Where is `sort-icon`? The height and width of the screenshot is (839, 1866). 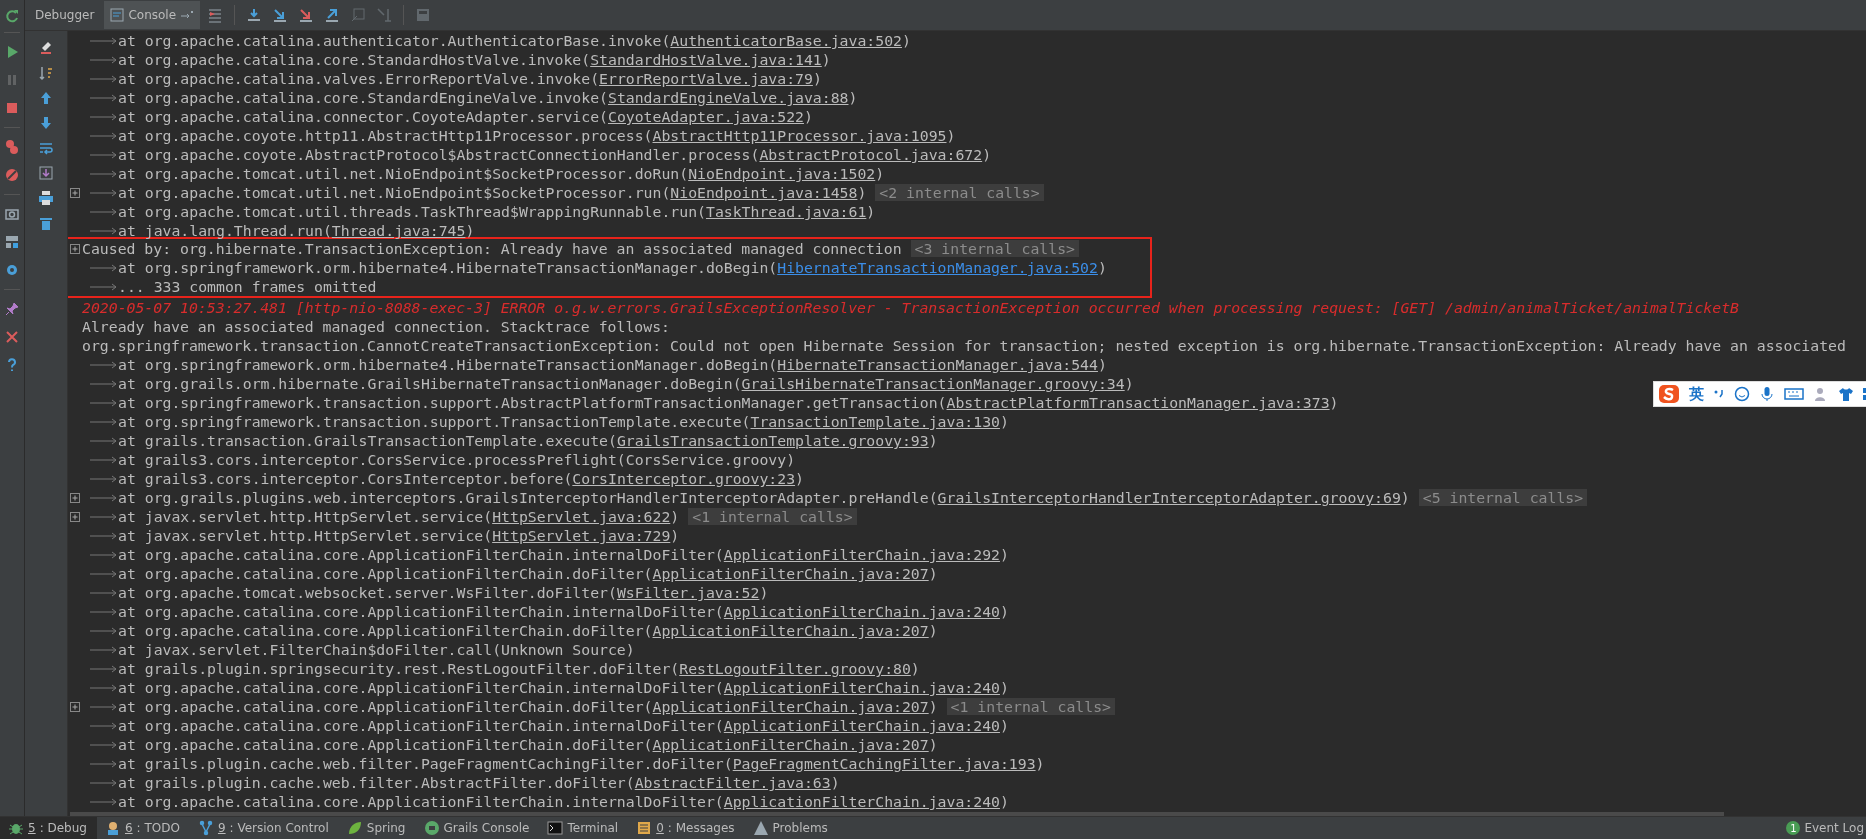
sort-icon is located at coordinates (46, 73).